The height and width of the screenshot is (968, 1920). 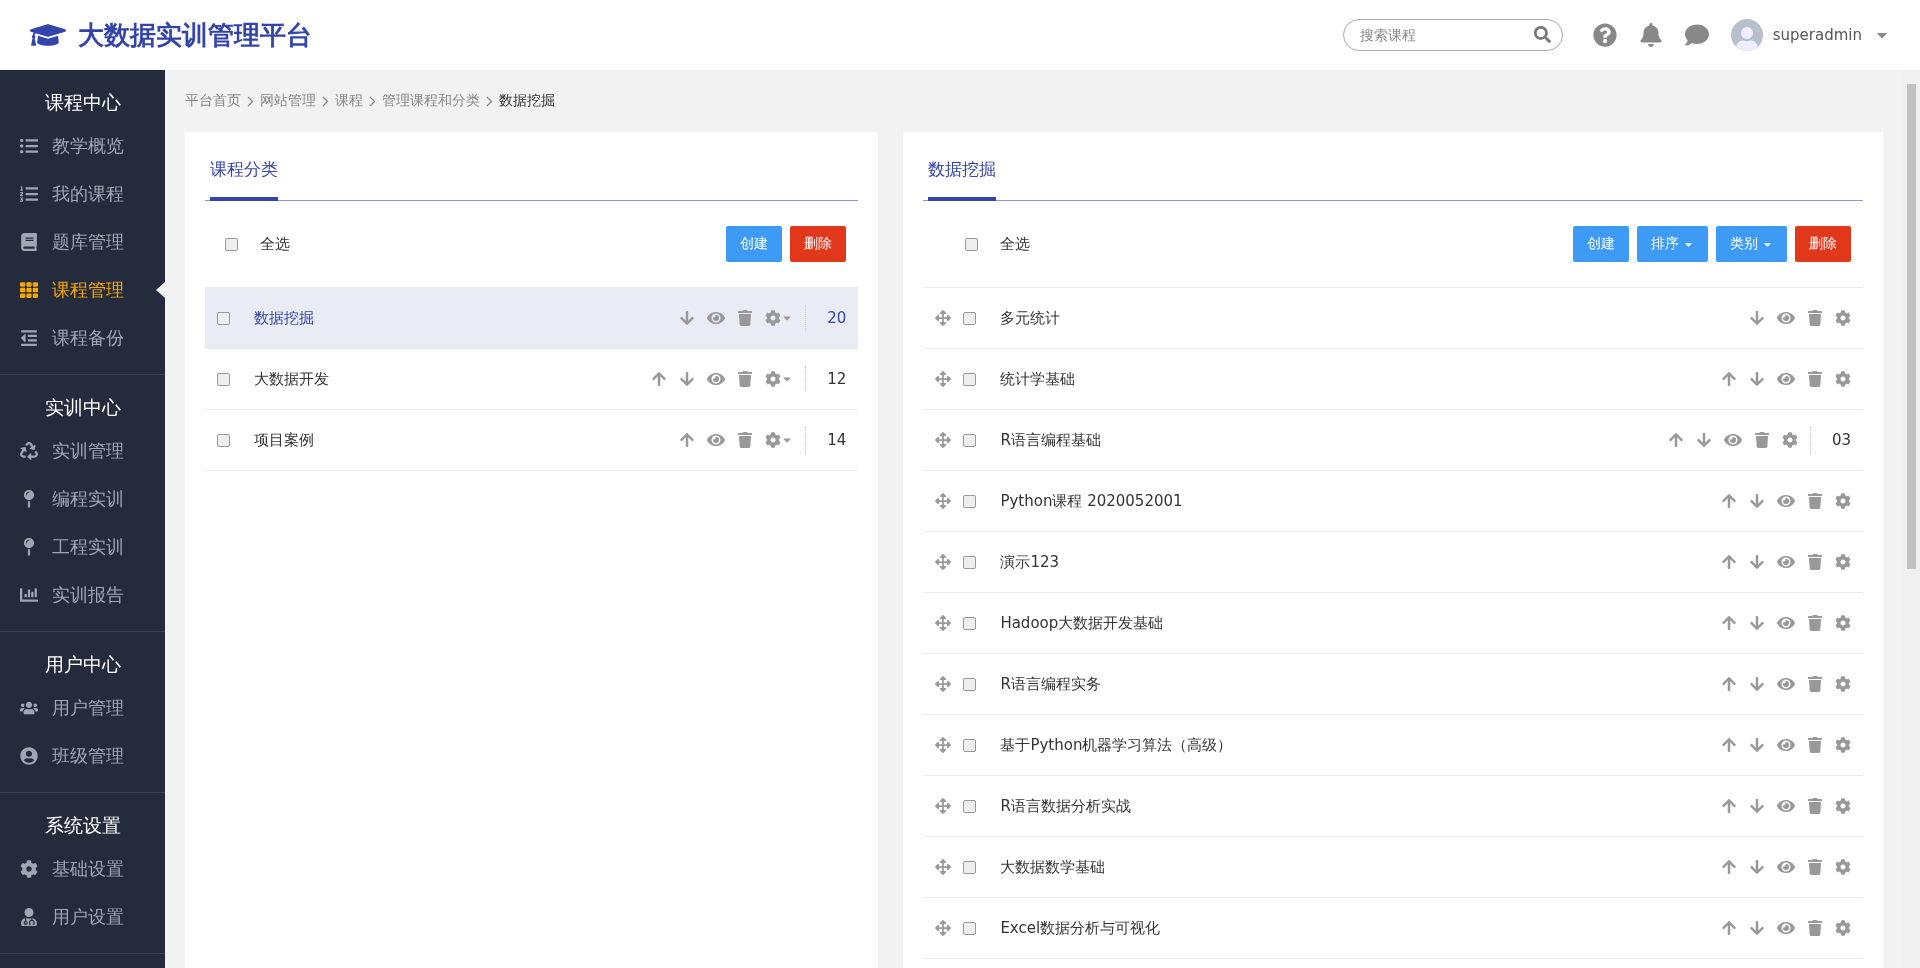 What do you see at coordinates (82, 756) in the screenshot?
I see `sidebar-item: 班级管理` at bounding box center [82, 756].